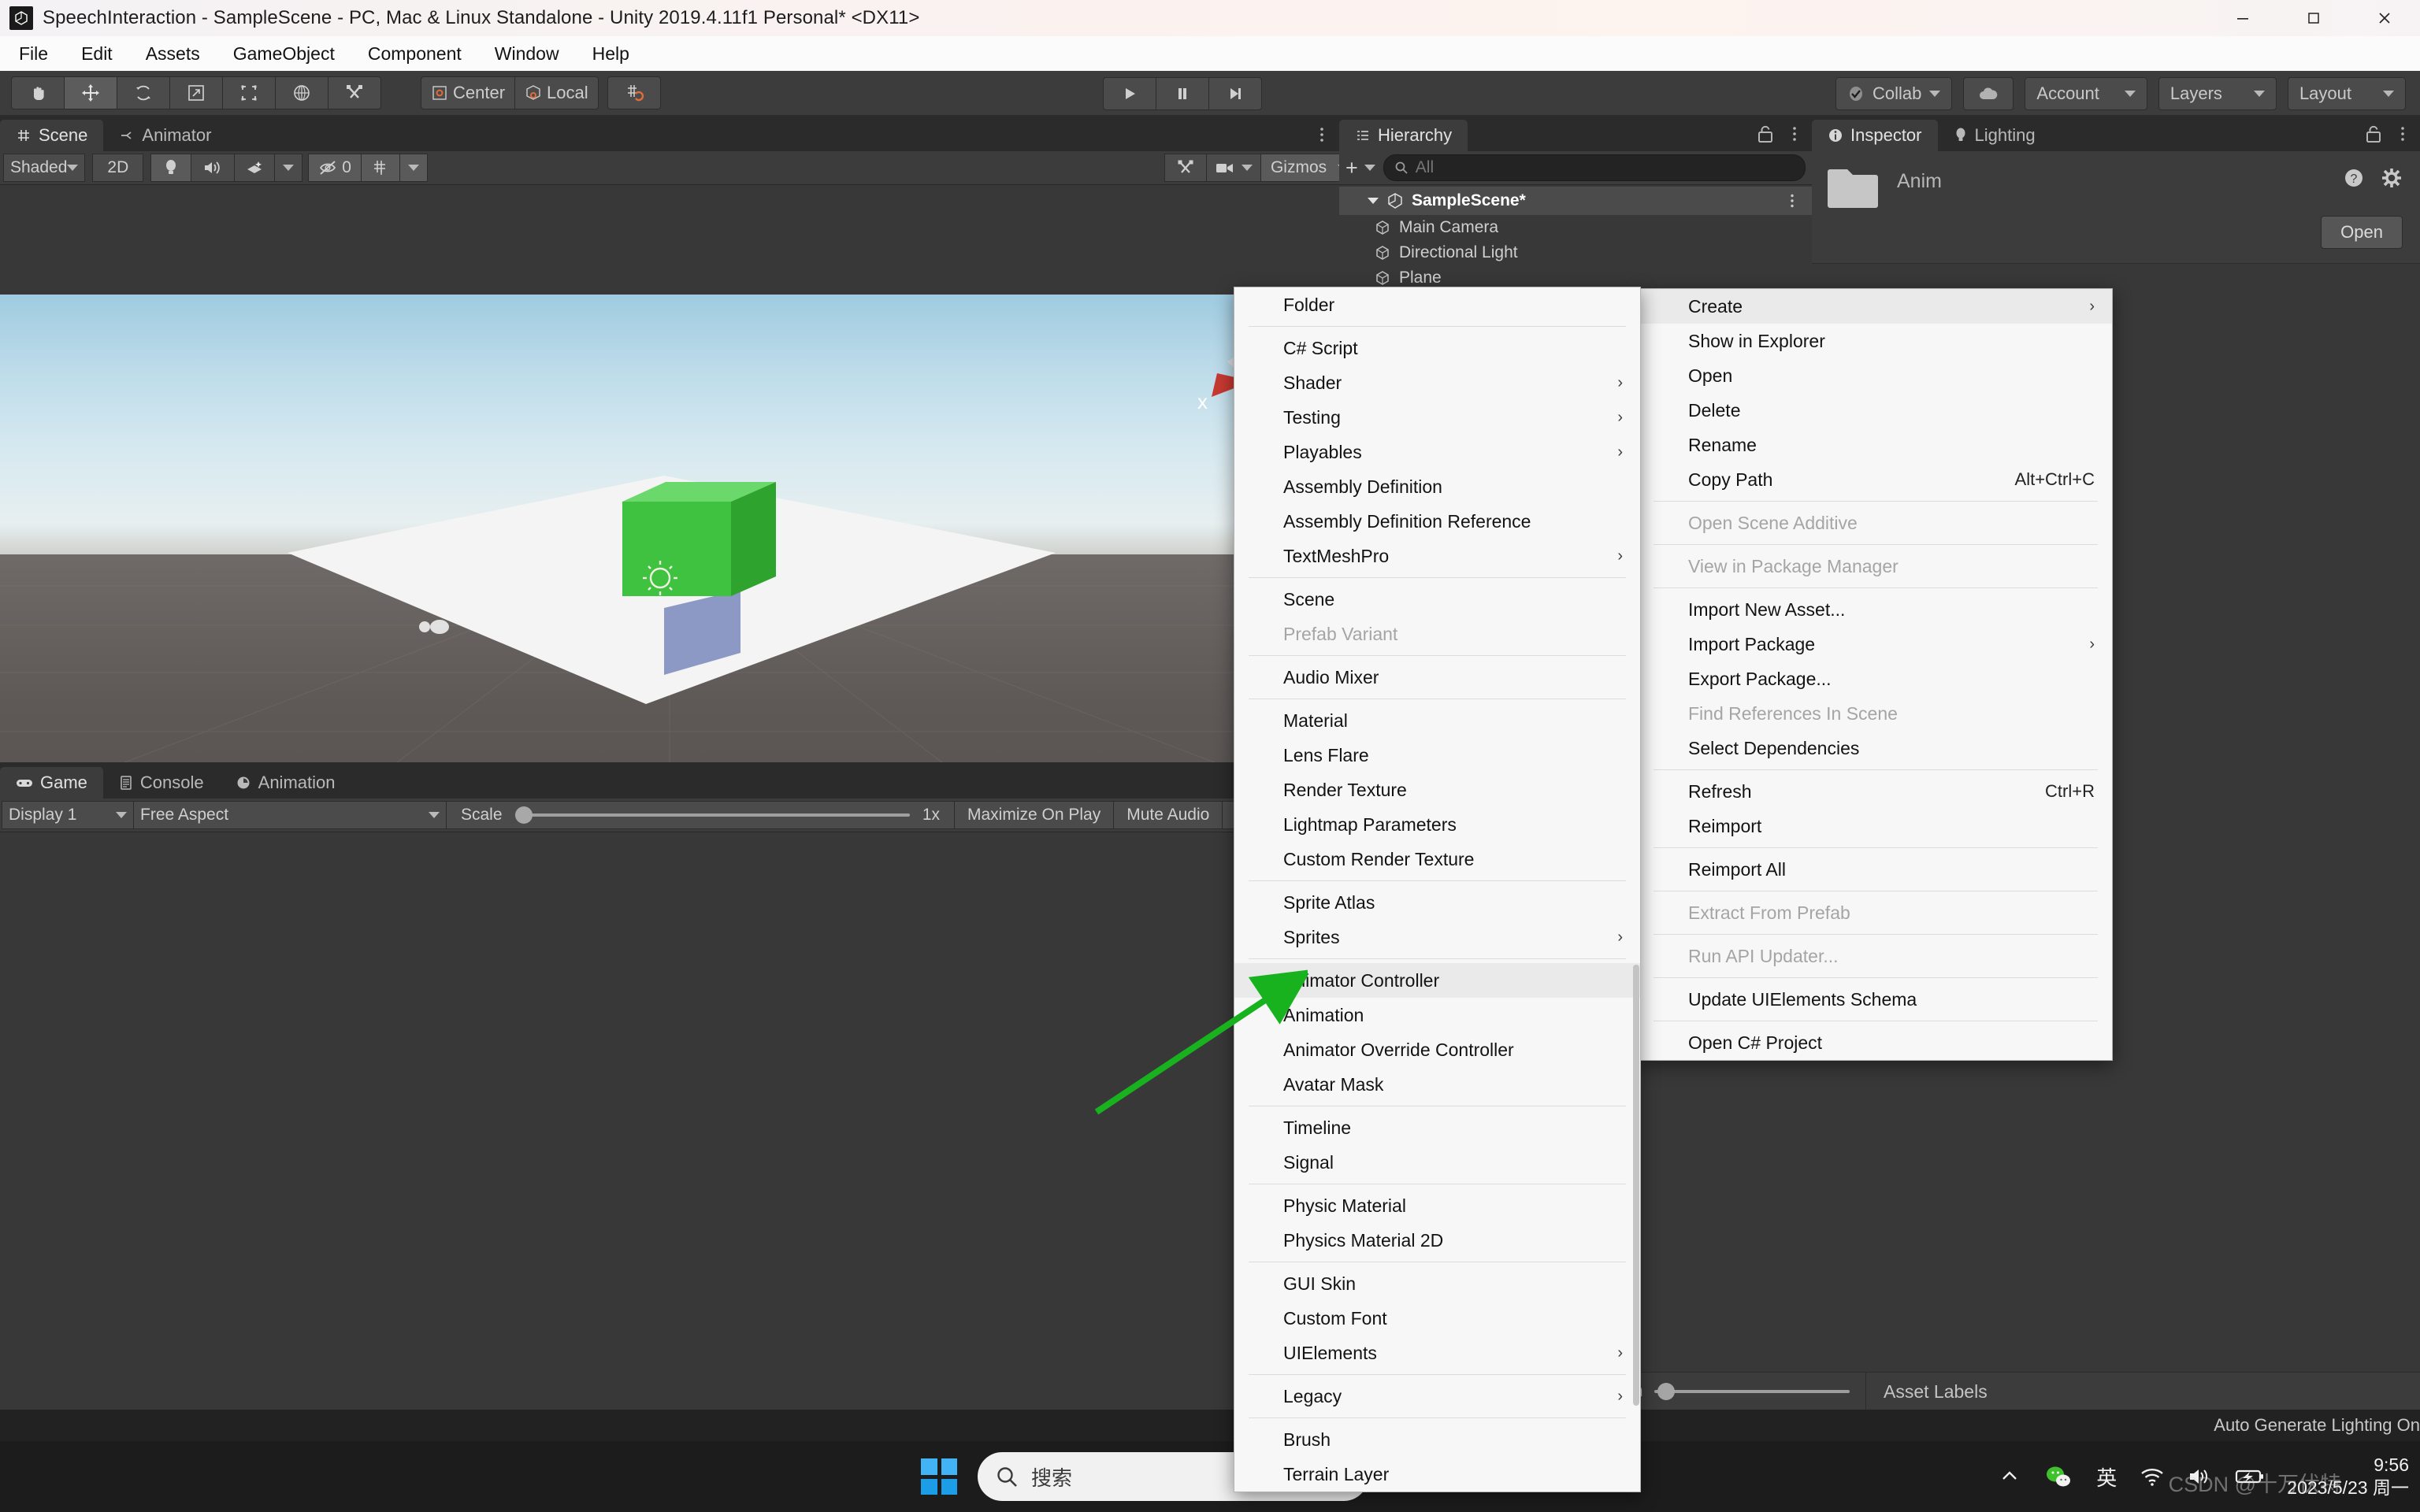 This screenshot has width=2420, height=1512. I want to click on menu-assets: Assets, so click(173, 54).